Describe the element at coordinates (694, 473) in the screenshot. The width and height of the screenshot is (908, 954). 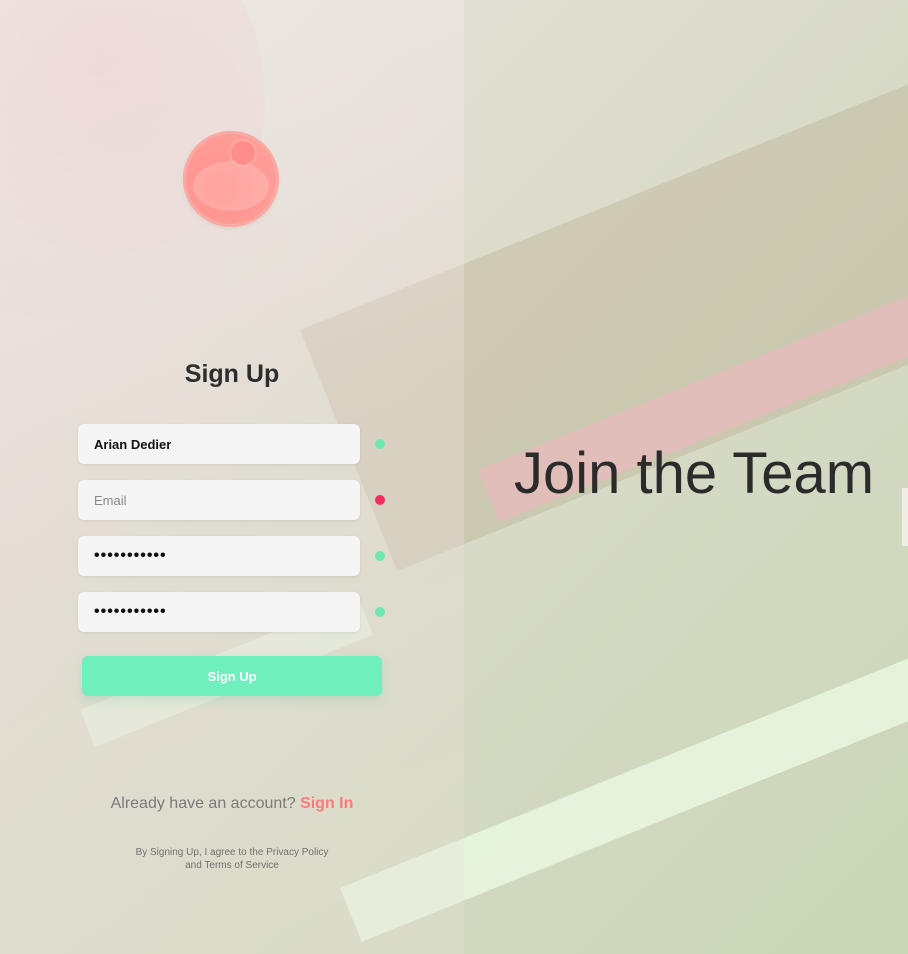
I see `hero-heading: Join the Team` at that location.